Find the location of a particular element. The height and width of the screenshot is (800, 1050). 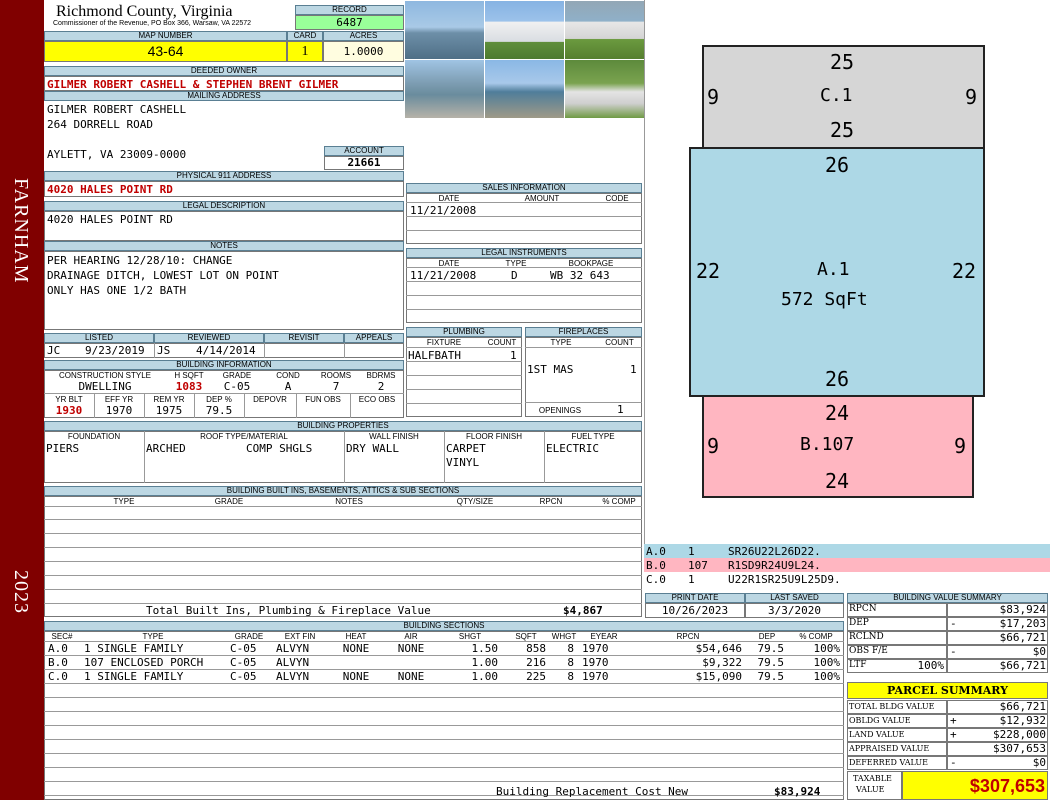

legend-code: 107 is located at coordinates (698, 565).